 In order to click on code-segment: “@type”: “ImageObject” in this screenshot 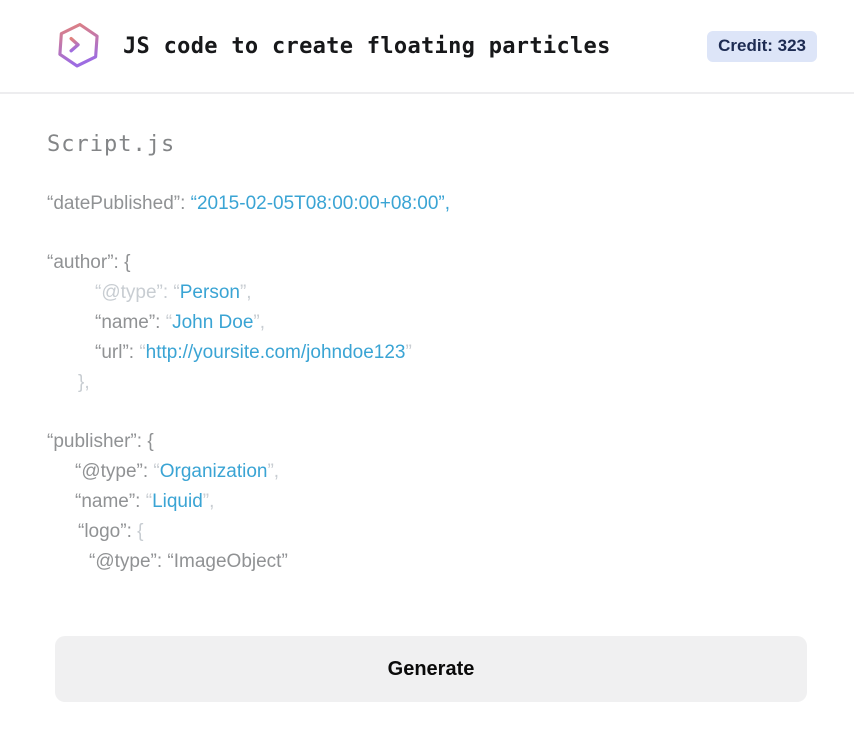, I will do `click(188, 561)`.